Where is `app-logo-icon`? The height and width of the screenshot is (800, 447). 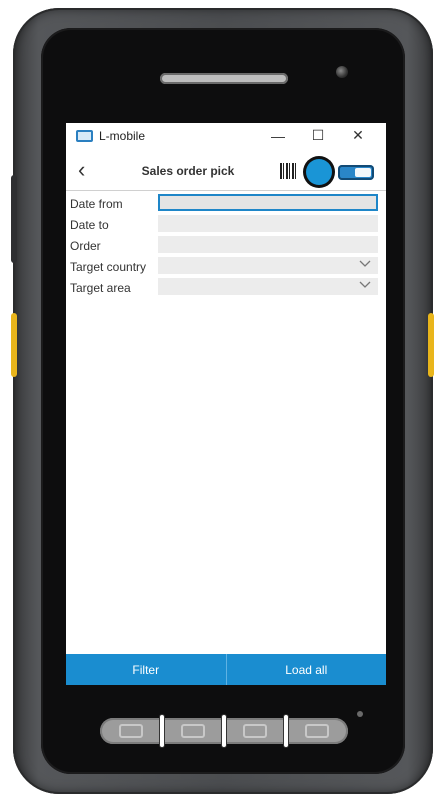
app-logo-icon is located at coordinates (84, 135).